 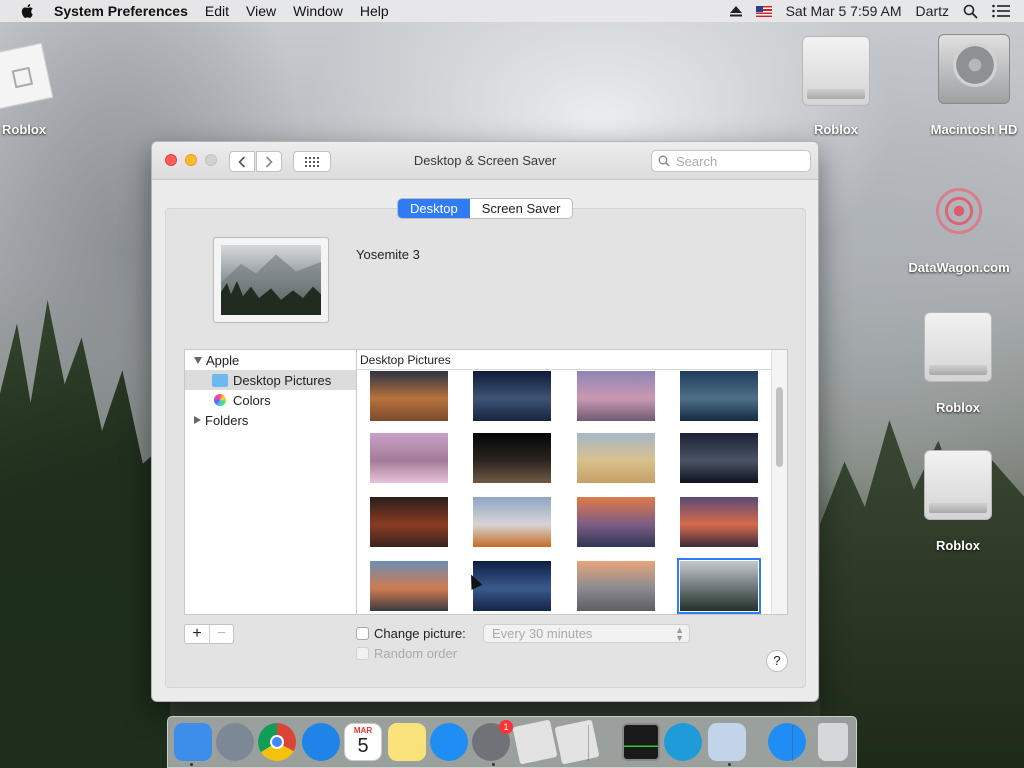 What do you see at coordinates (572, 482) in the screenshot?
I see `picture-grid: Desktop Pictures` at bounding box center [572, 482].